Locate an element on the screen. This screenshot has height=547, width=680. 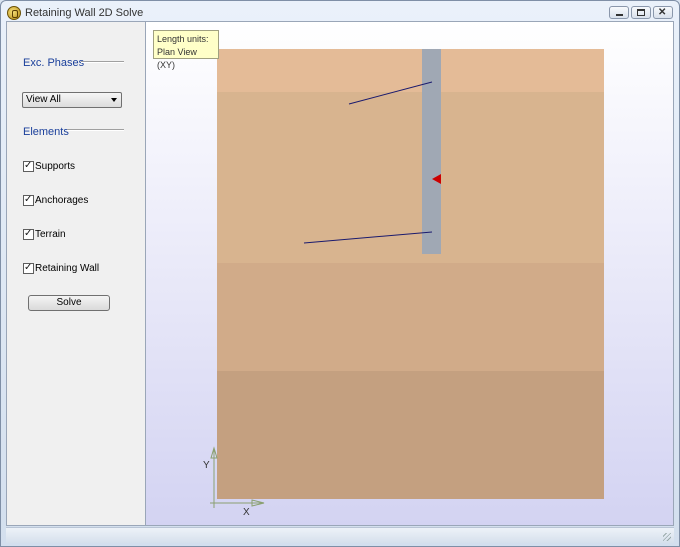
close-icon: ✕ is located at coordinates (662, 12).